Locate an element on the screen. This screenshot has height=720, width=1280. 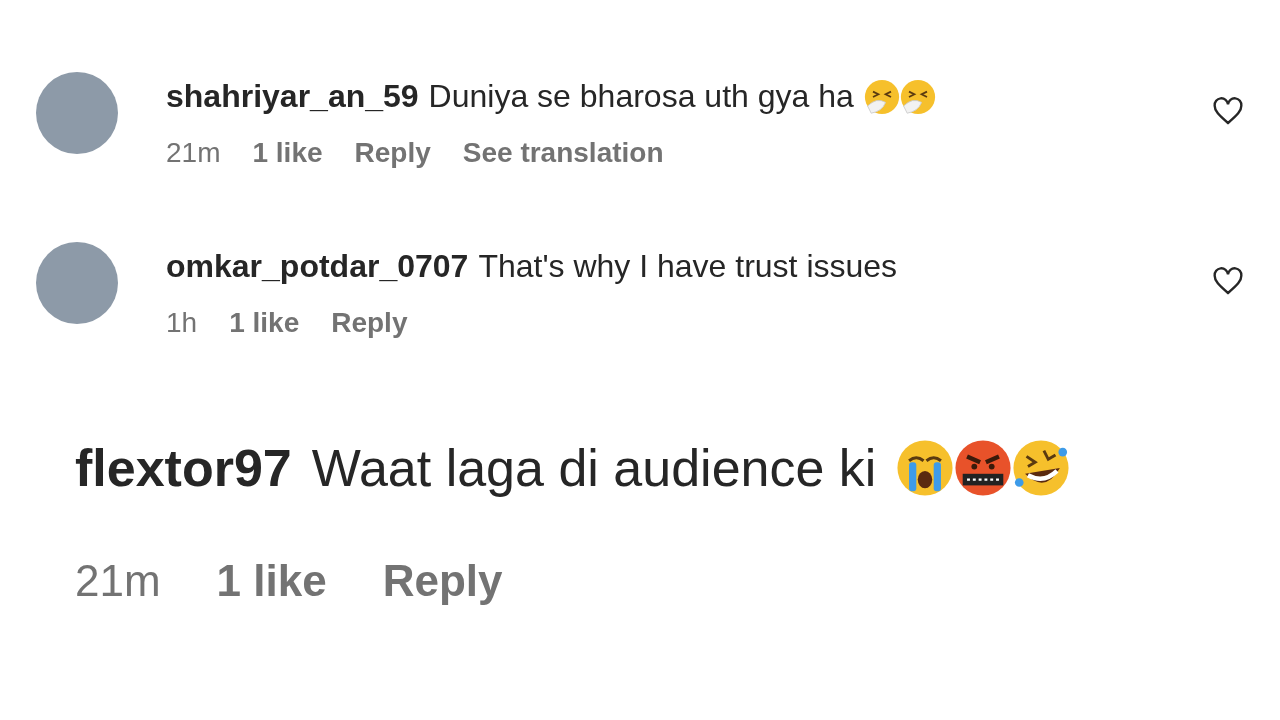
crying-face-icon is located at coordinates (925, 468).